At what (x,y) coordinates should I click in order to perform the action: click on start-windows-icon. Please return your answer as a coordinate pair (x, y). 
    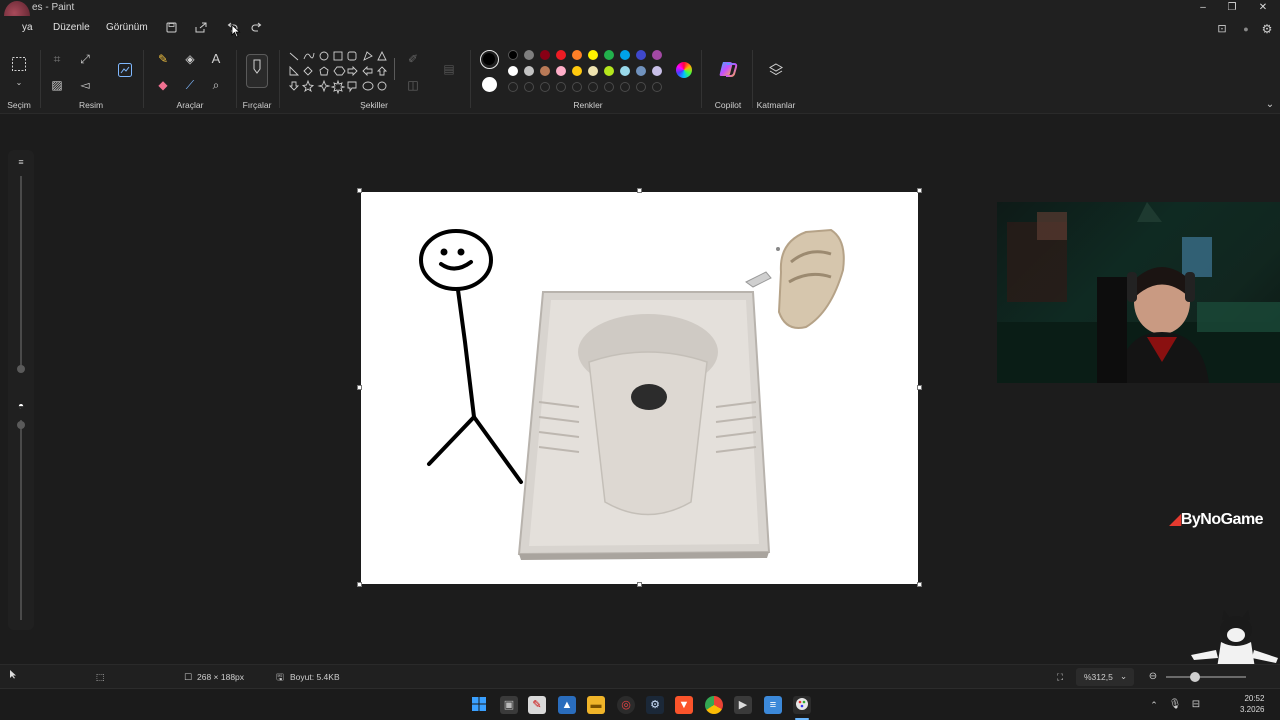
    Looking at the image, I should click on (479, 705).